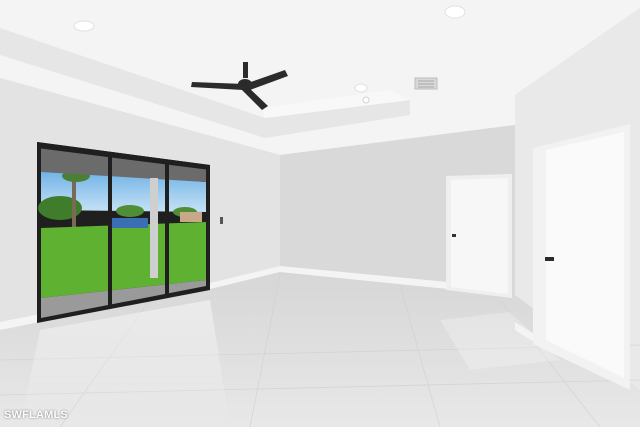 This screenshot has height=427, width=640. What do you see at coordinates (479, 236) in the screenshot?
I see `interior-door-back` at bounding box center [479, 236].